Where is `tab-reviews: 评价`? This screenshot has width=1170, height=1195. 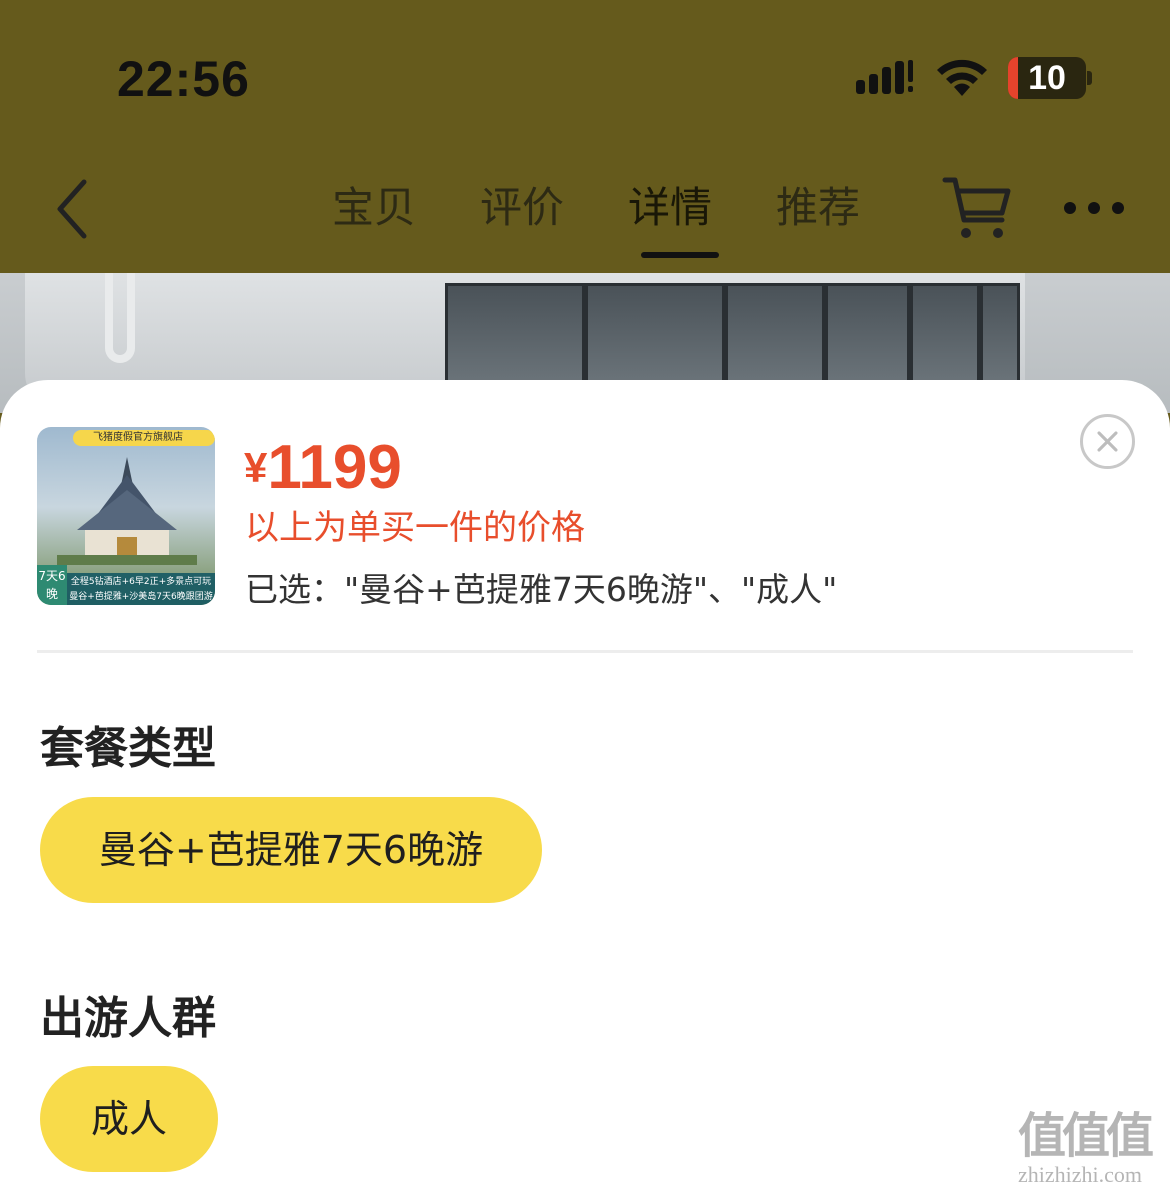
tab-reviews: 评价 is located at coordinates (522, 218).